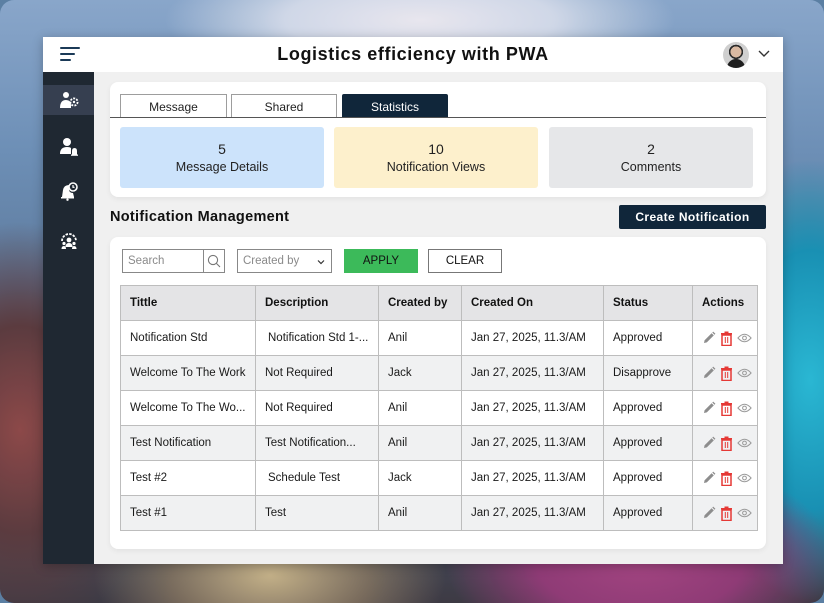  I want to click on bell-clock-icon, so click(69, 191).